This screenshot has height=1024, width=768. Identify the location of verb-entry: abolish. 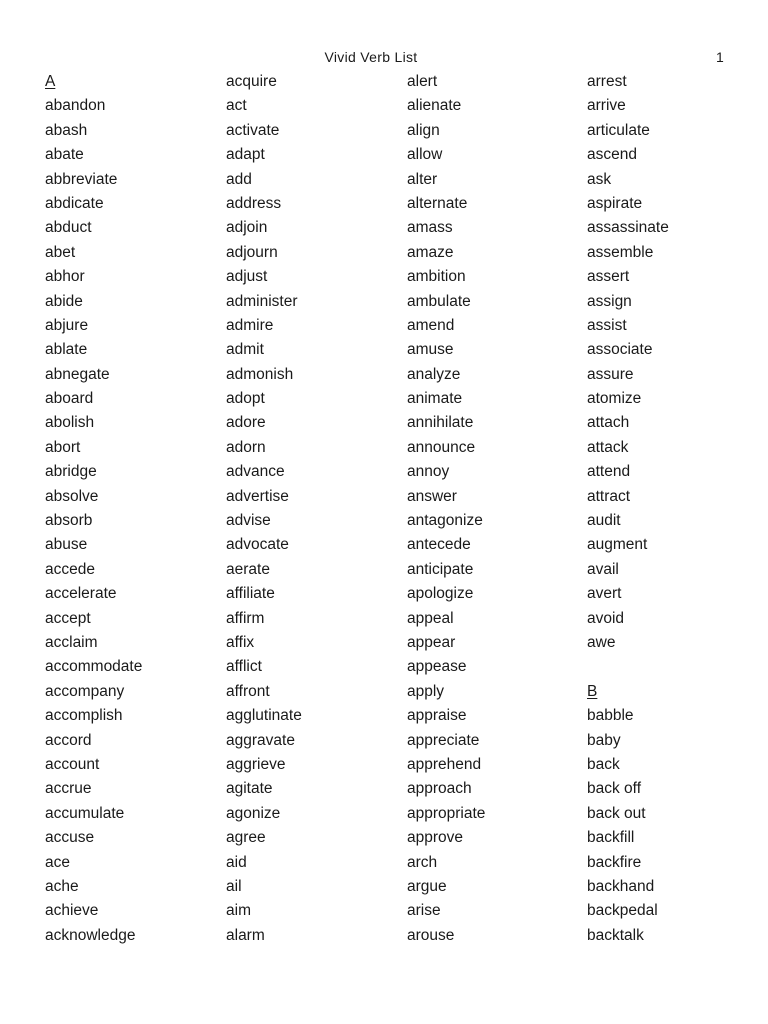
(70, 423).